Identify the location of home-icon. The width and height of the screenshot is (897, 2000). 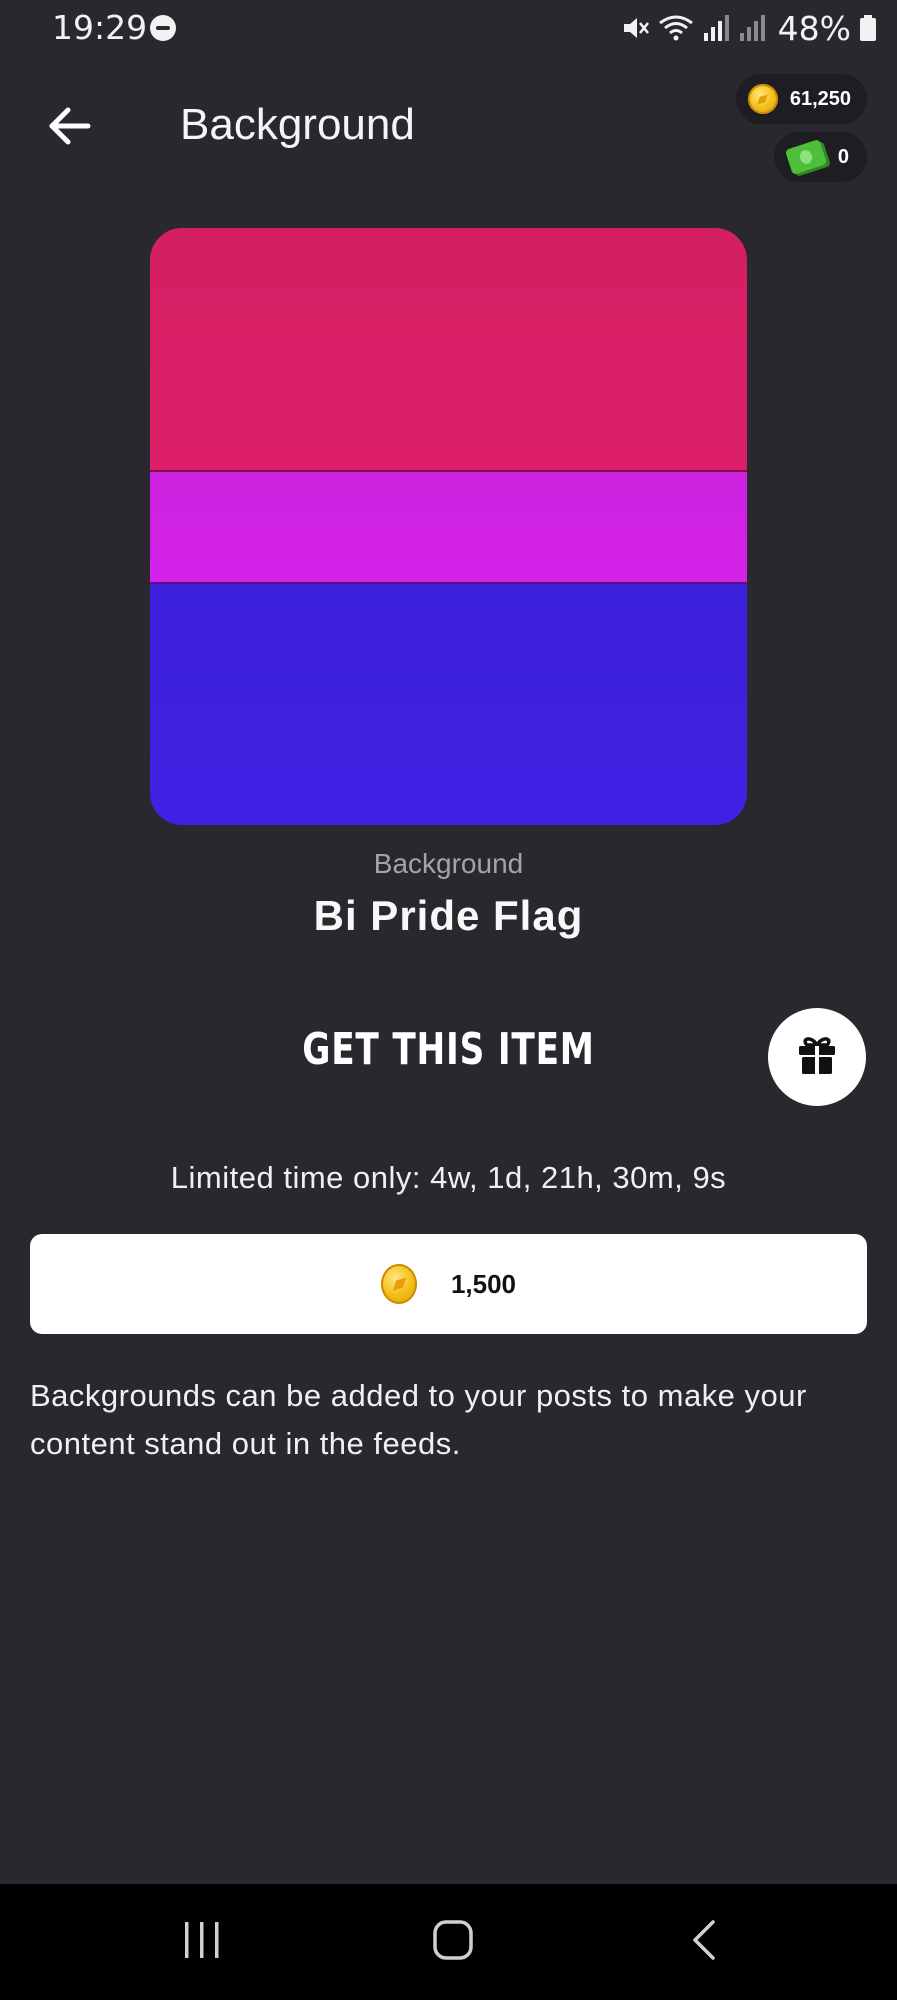
(453, 1942).